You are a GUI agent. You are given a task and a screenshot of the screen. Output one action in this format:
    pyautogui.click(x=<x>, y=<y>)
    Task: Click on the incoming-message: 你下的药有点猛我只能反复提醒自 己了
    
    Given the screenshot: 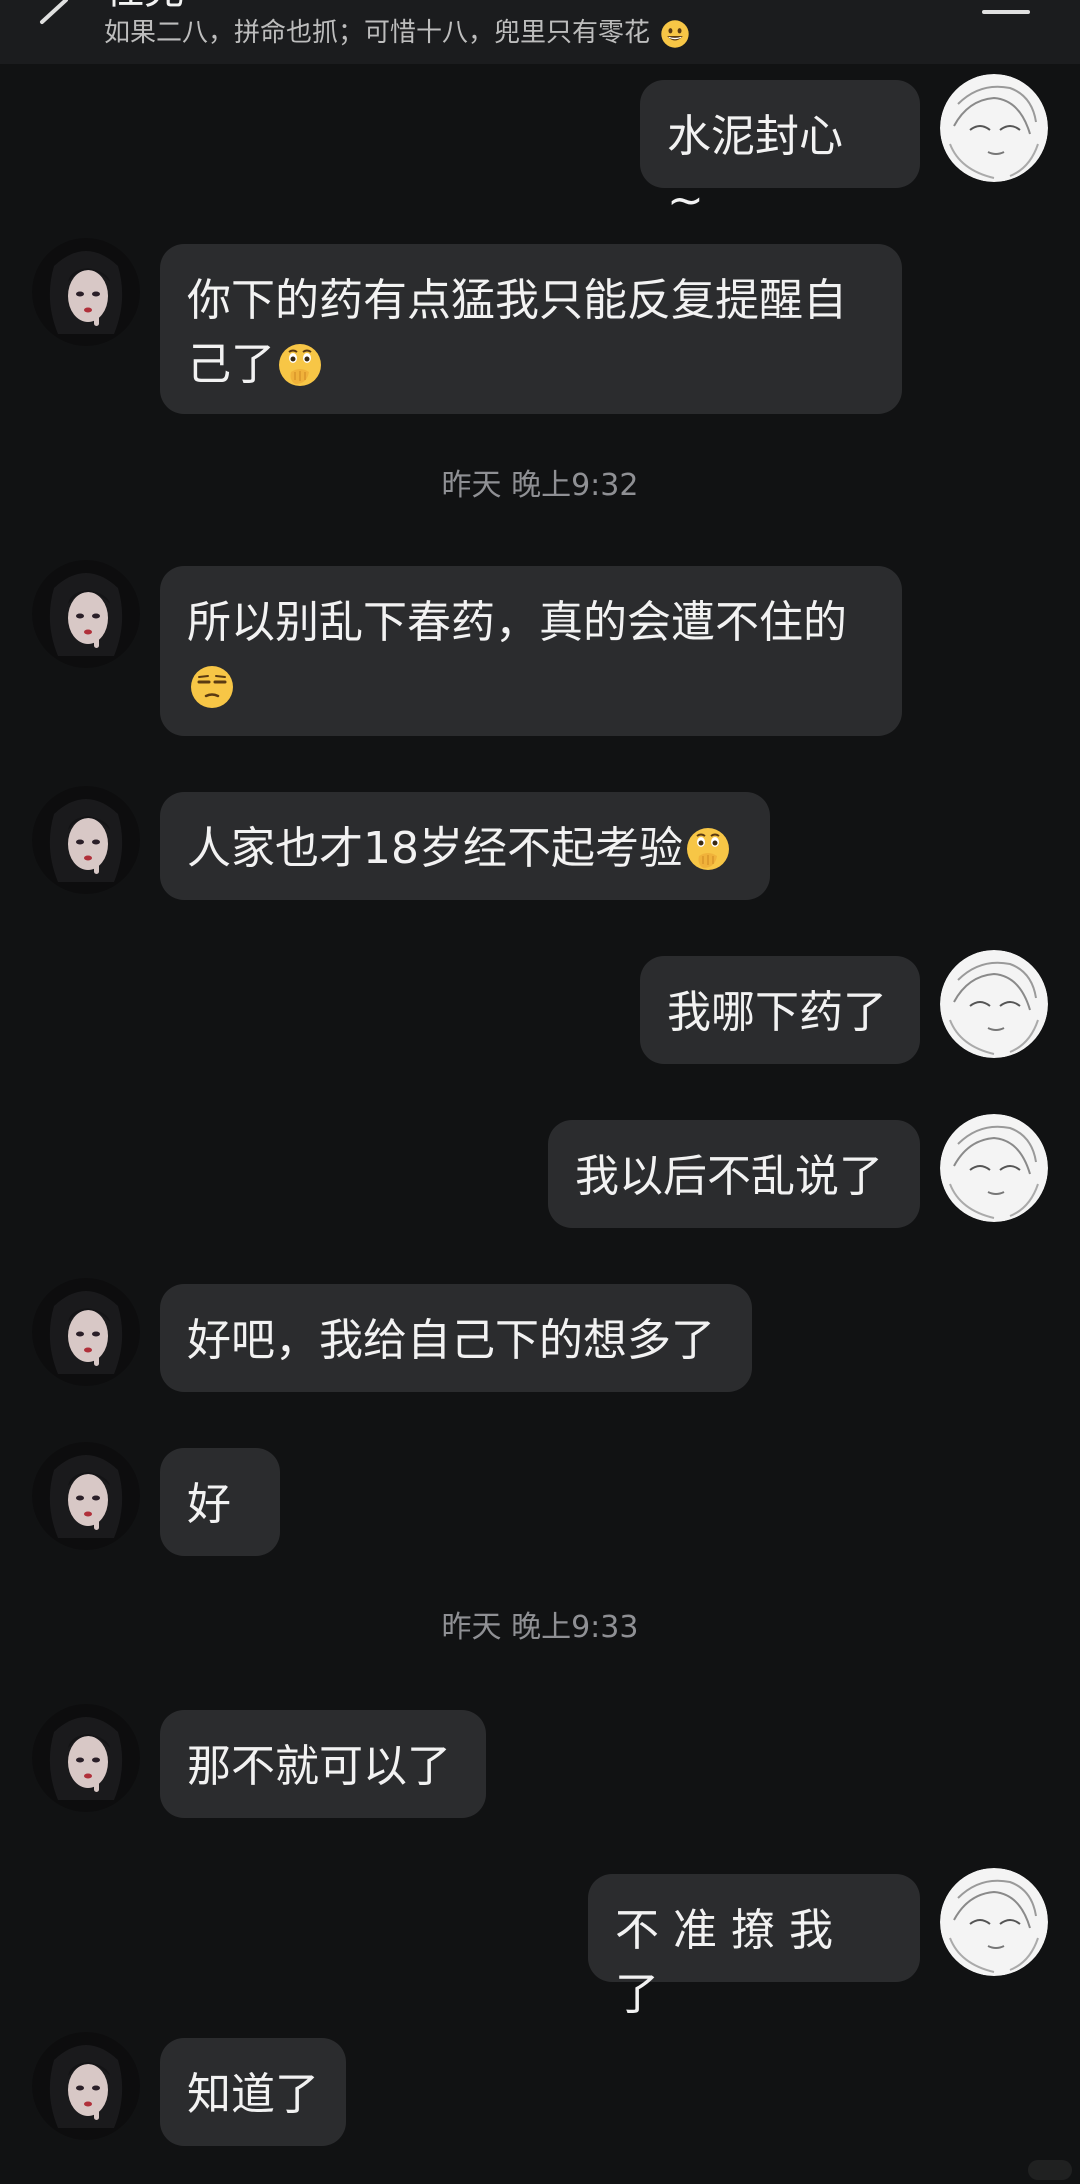 What is the action you would take?
    pyautogui.click(x=531, y=329)
    